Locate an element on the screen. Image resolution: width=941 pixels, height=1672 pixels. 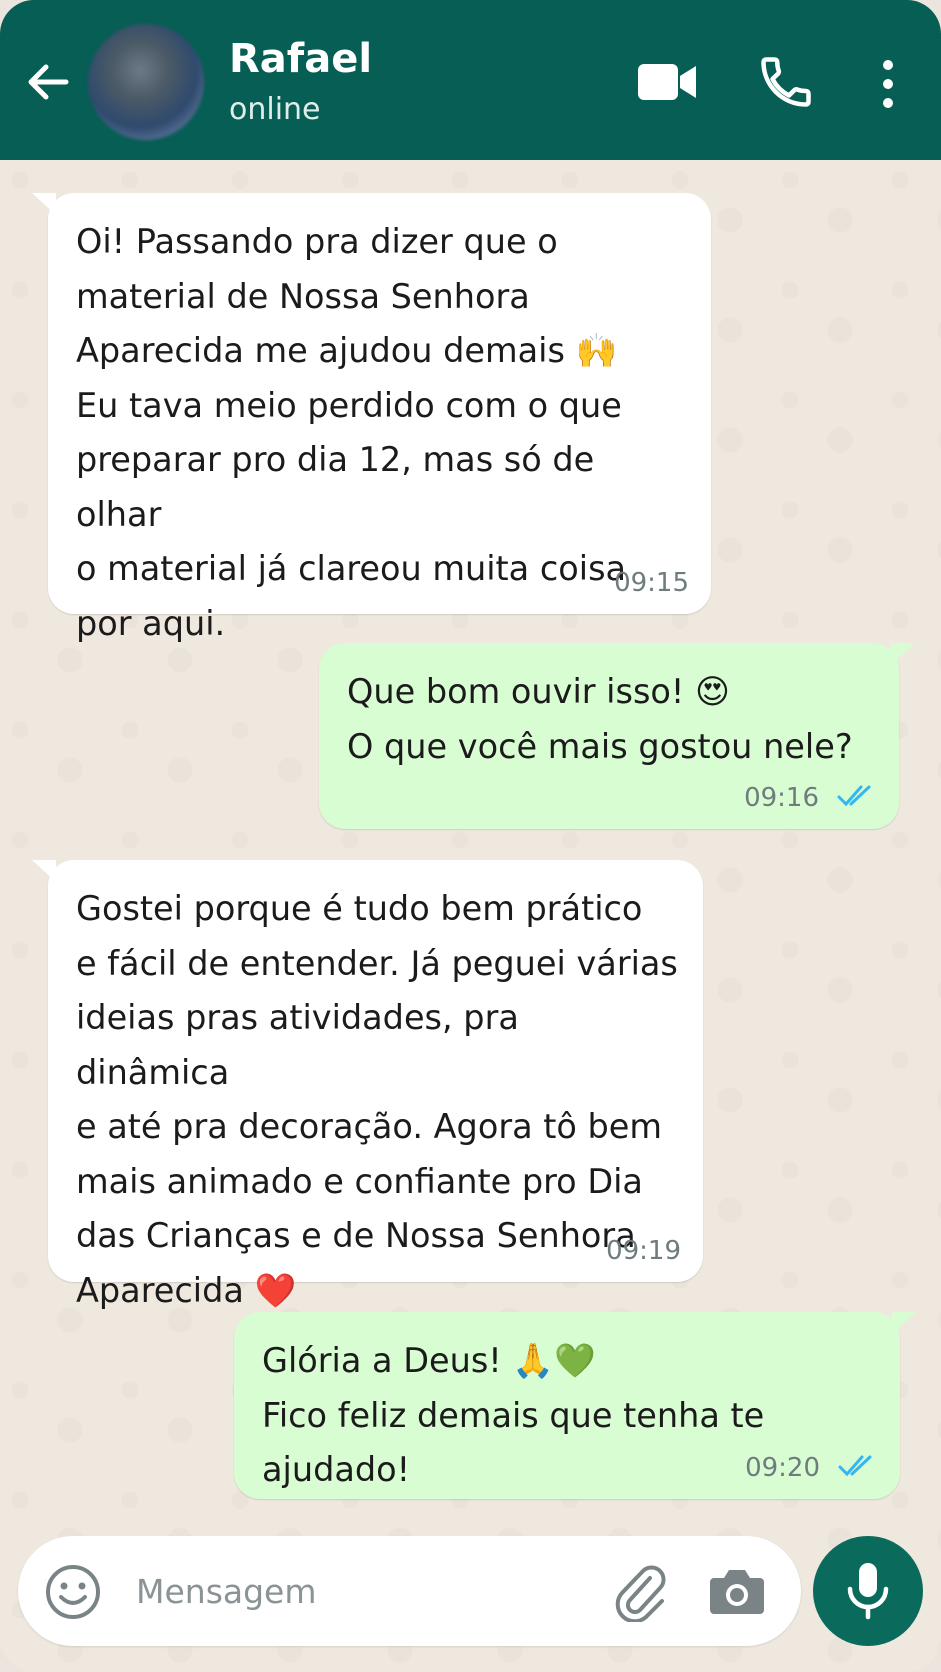
message-time: 09:19 is located at coordinates (643, 1251).